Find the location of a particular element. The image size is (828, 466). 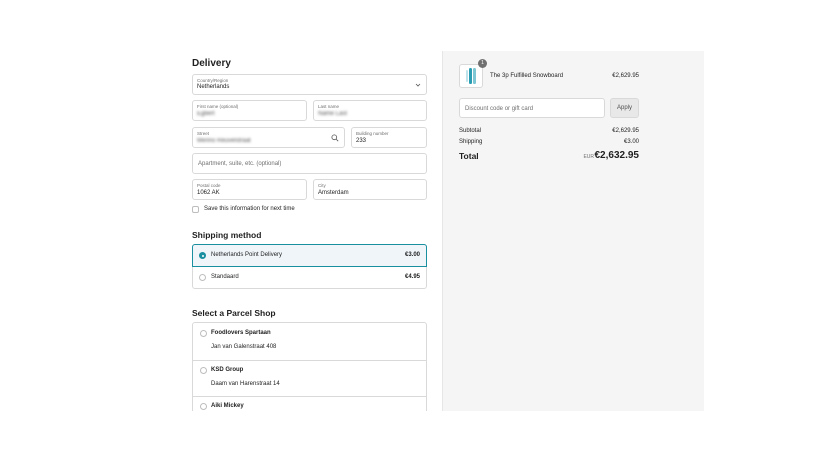

parcel-shop-name: KSD Group is located at coordinates (227, 370).